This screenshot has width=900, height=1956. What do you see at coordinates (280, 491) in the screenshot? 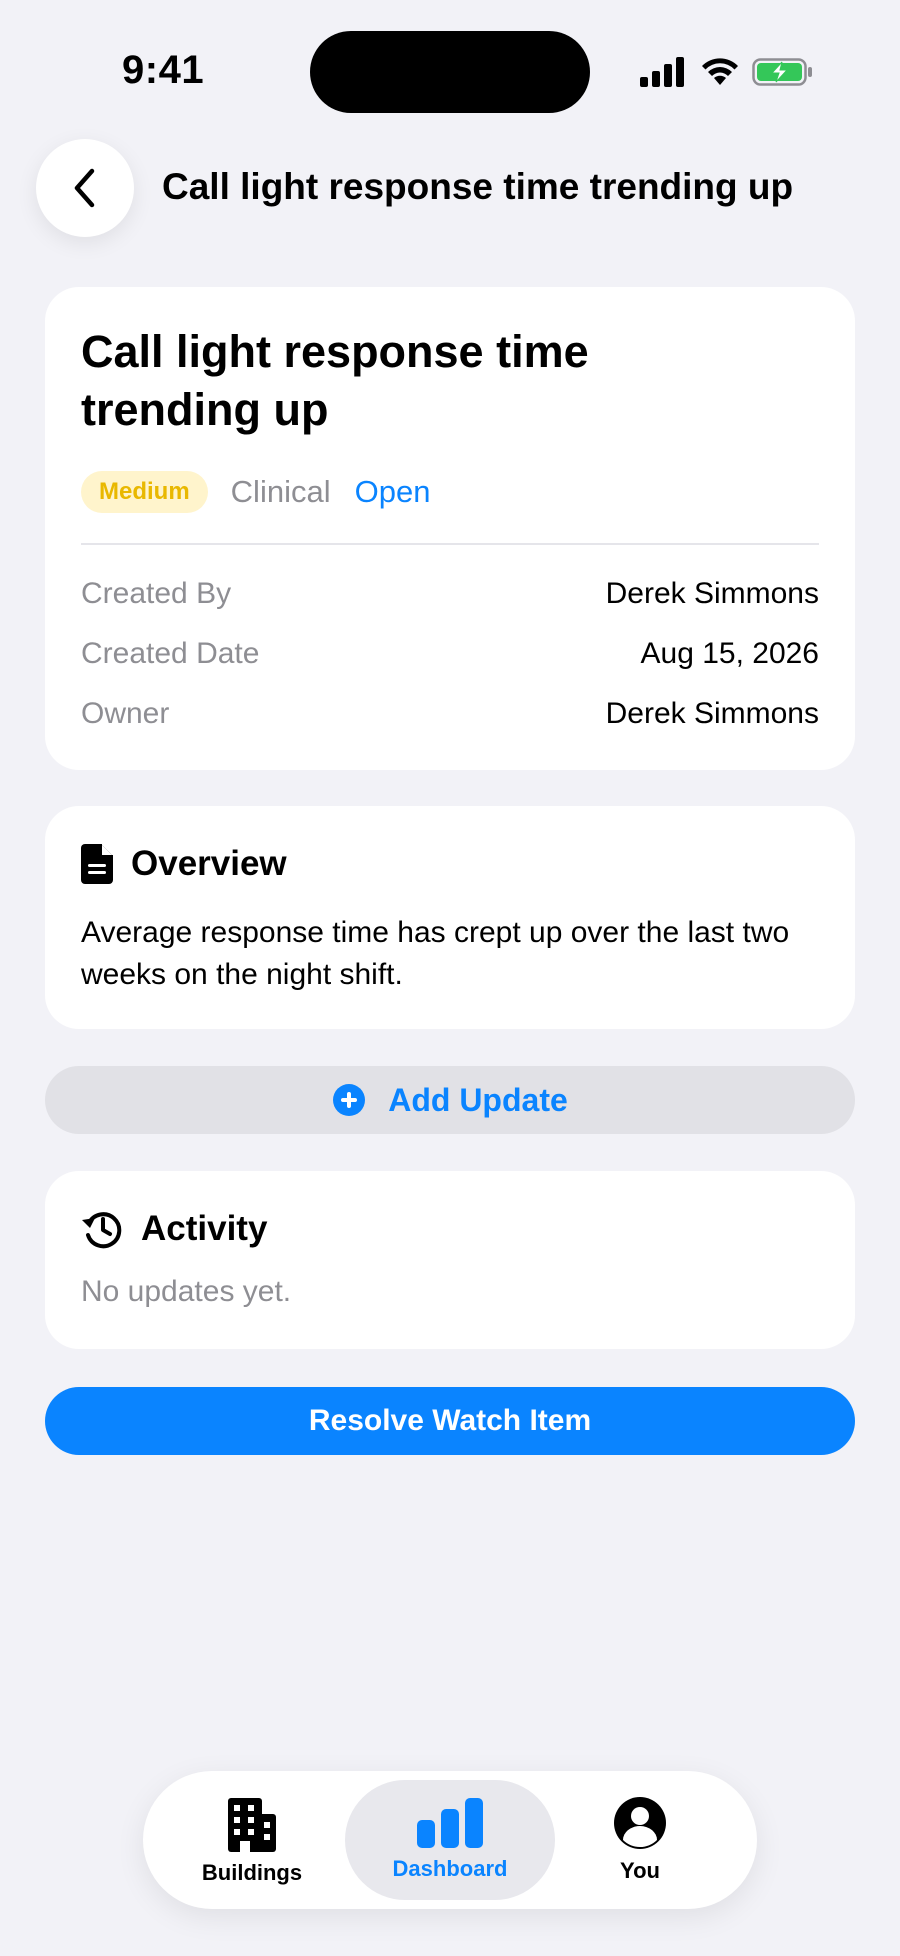
I see `category-label: Clinical` at bounding box center [280, 491].